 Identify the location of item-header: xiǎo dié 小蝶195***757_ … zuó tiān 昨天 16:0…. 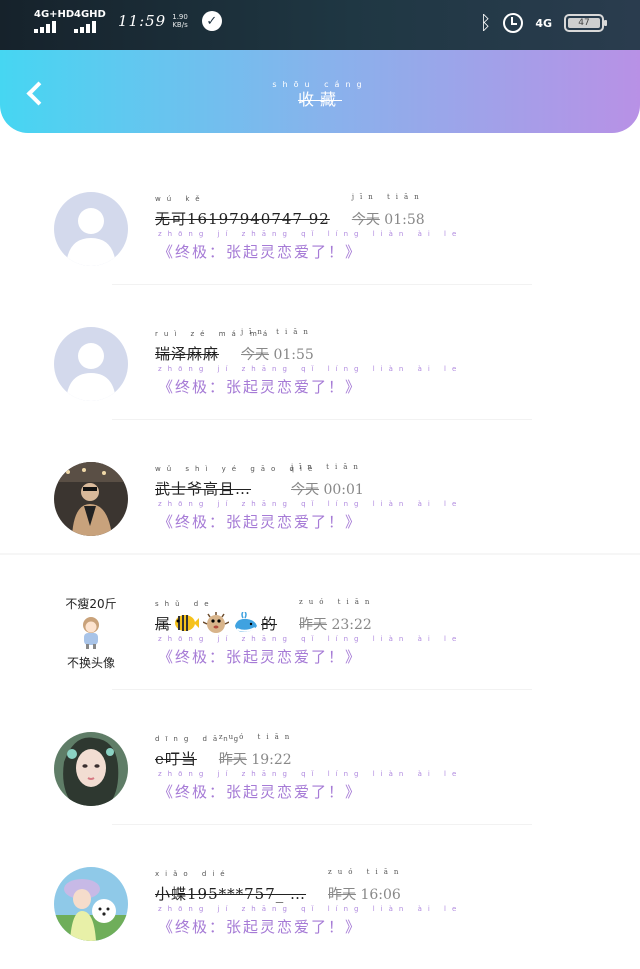
(278, 886).